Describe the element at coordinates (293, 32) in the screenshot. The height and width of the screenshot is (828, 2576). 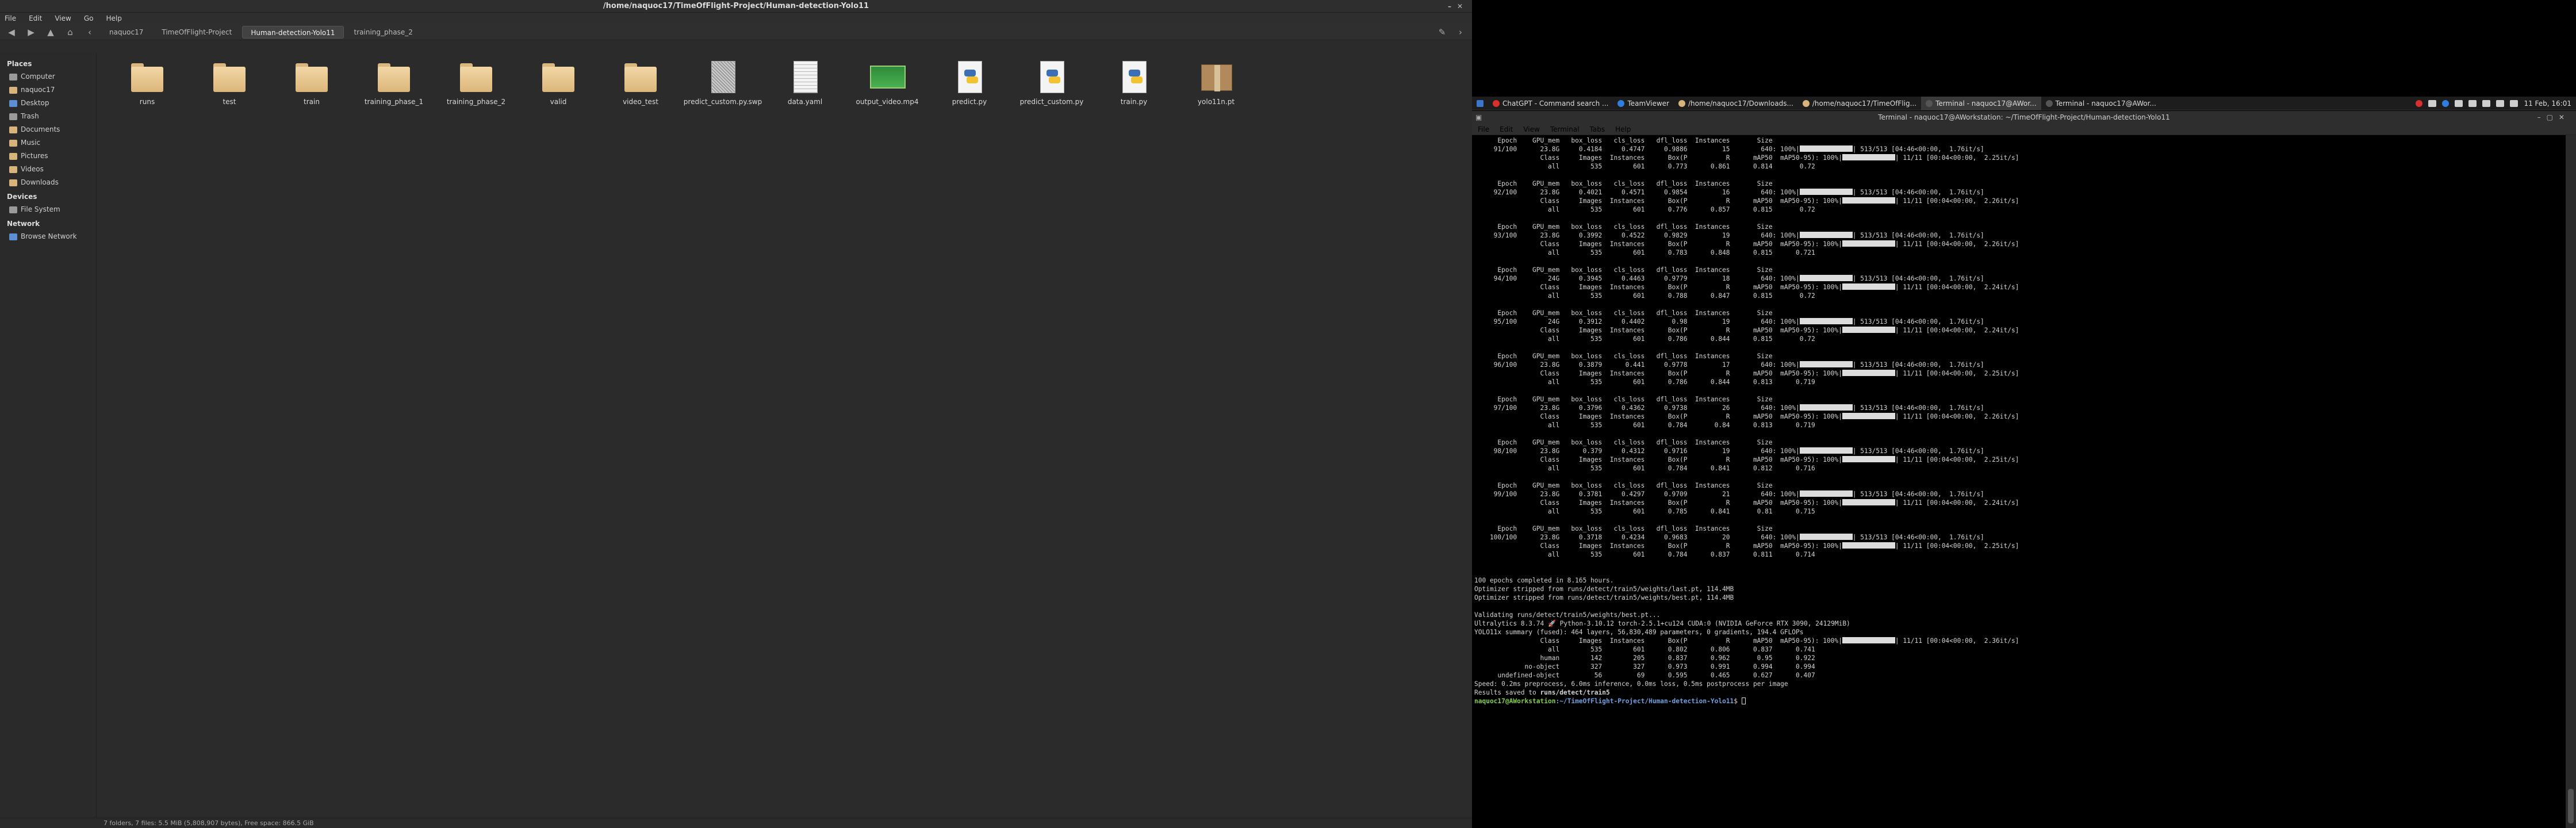
I see `breadcrumb-item: Human-detection-Yolo11` at that location.